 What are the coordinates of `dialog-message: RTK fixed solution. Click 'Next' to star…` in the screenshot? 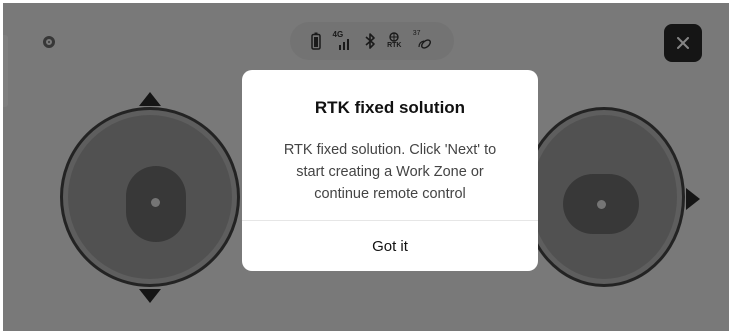 It's located at (390, 172).